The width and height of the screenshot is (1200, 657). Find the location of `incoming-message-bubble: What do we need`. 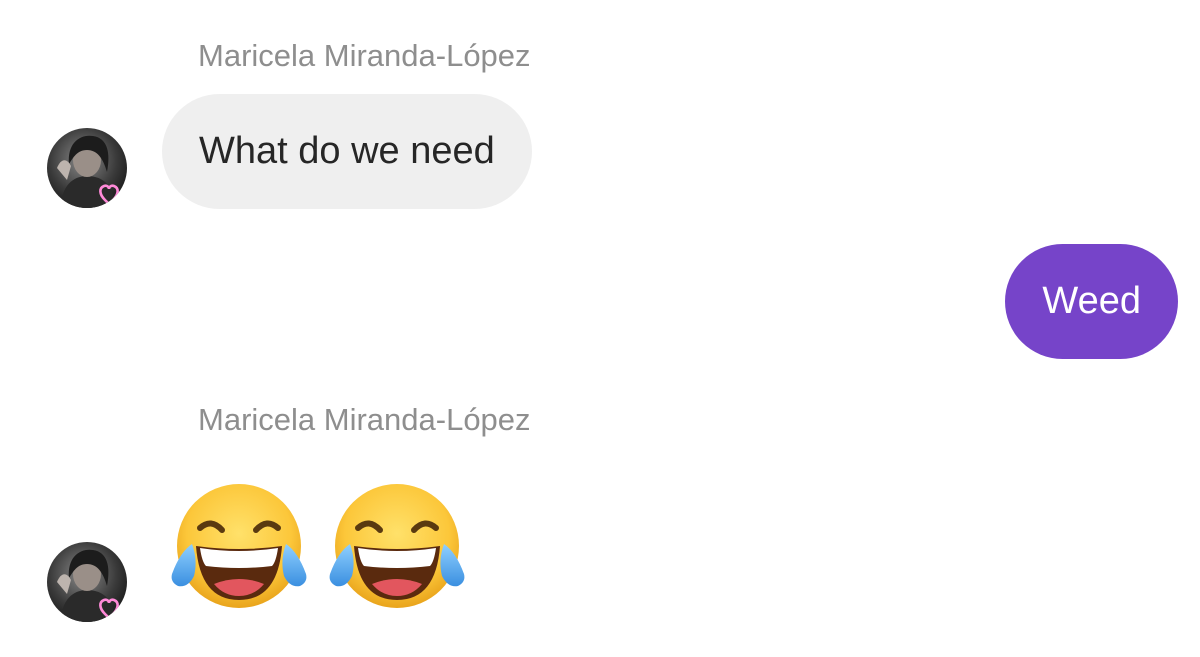

incoming-message-bubble: What do we need is located at coordinates (347, 151).